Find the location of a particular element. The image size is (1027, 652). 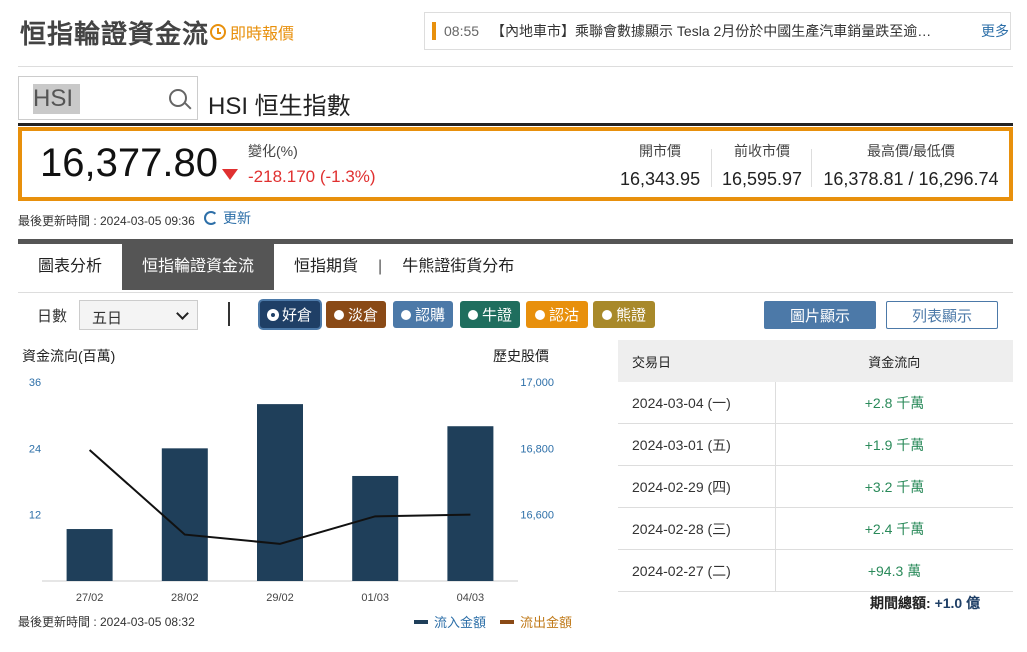

change-label: 變化(%) is located at coordinates (273, 151).